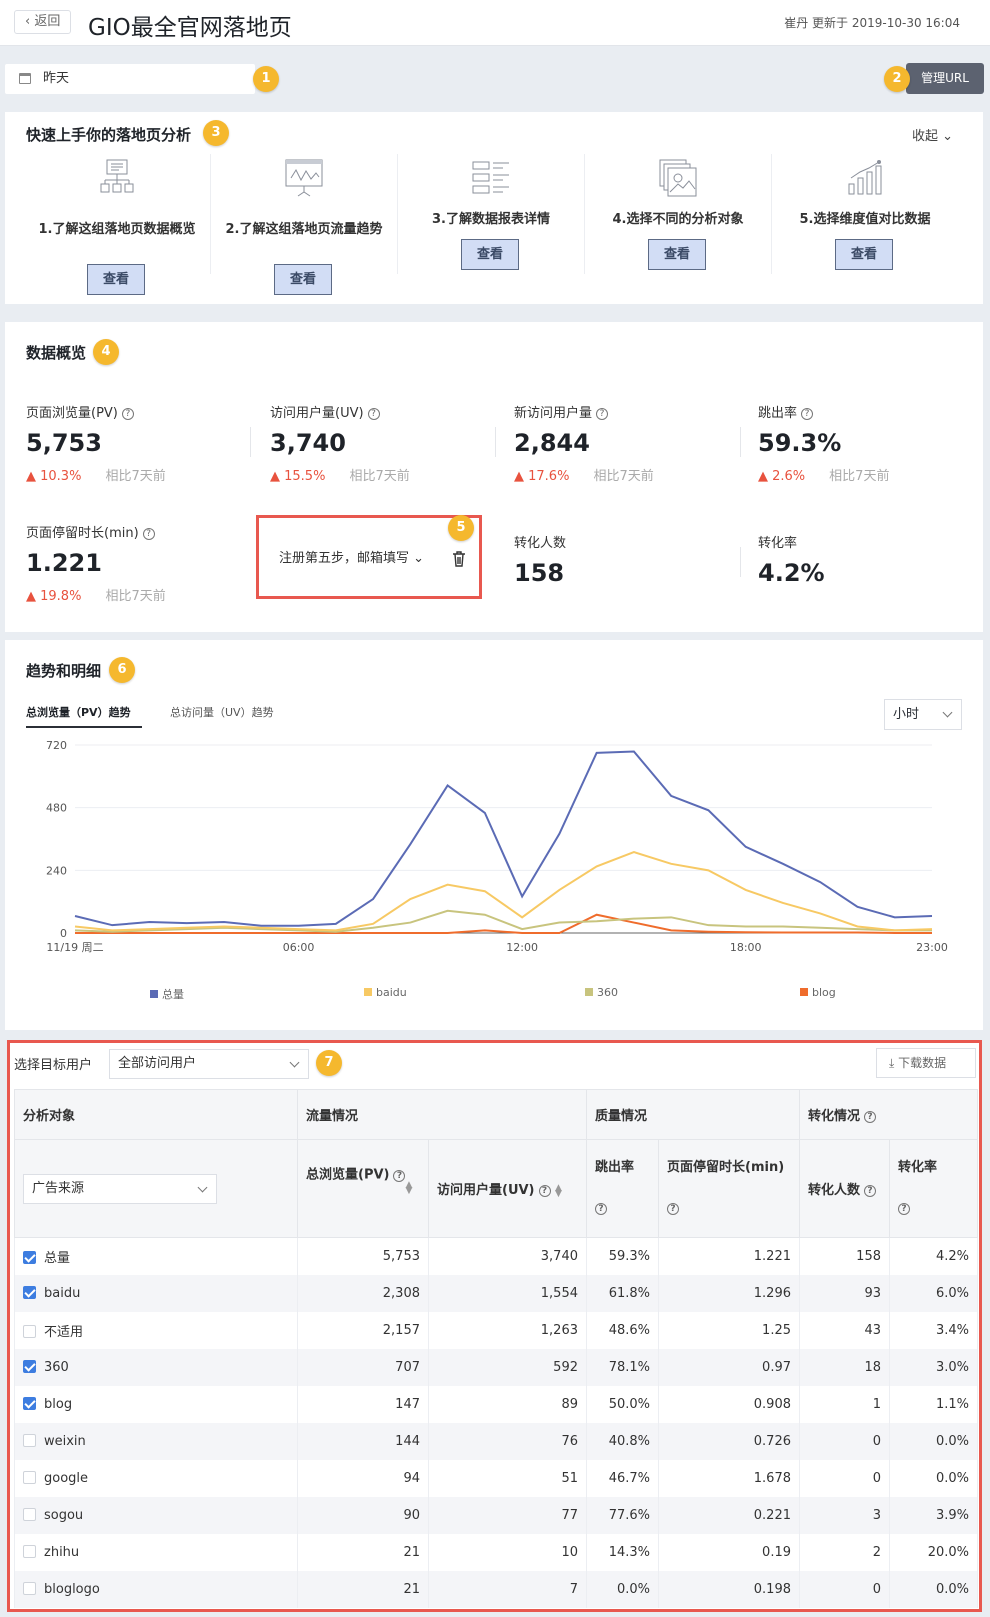  I want to click on legend-item-360: 360, so click(601, 992).